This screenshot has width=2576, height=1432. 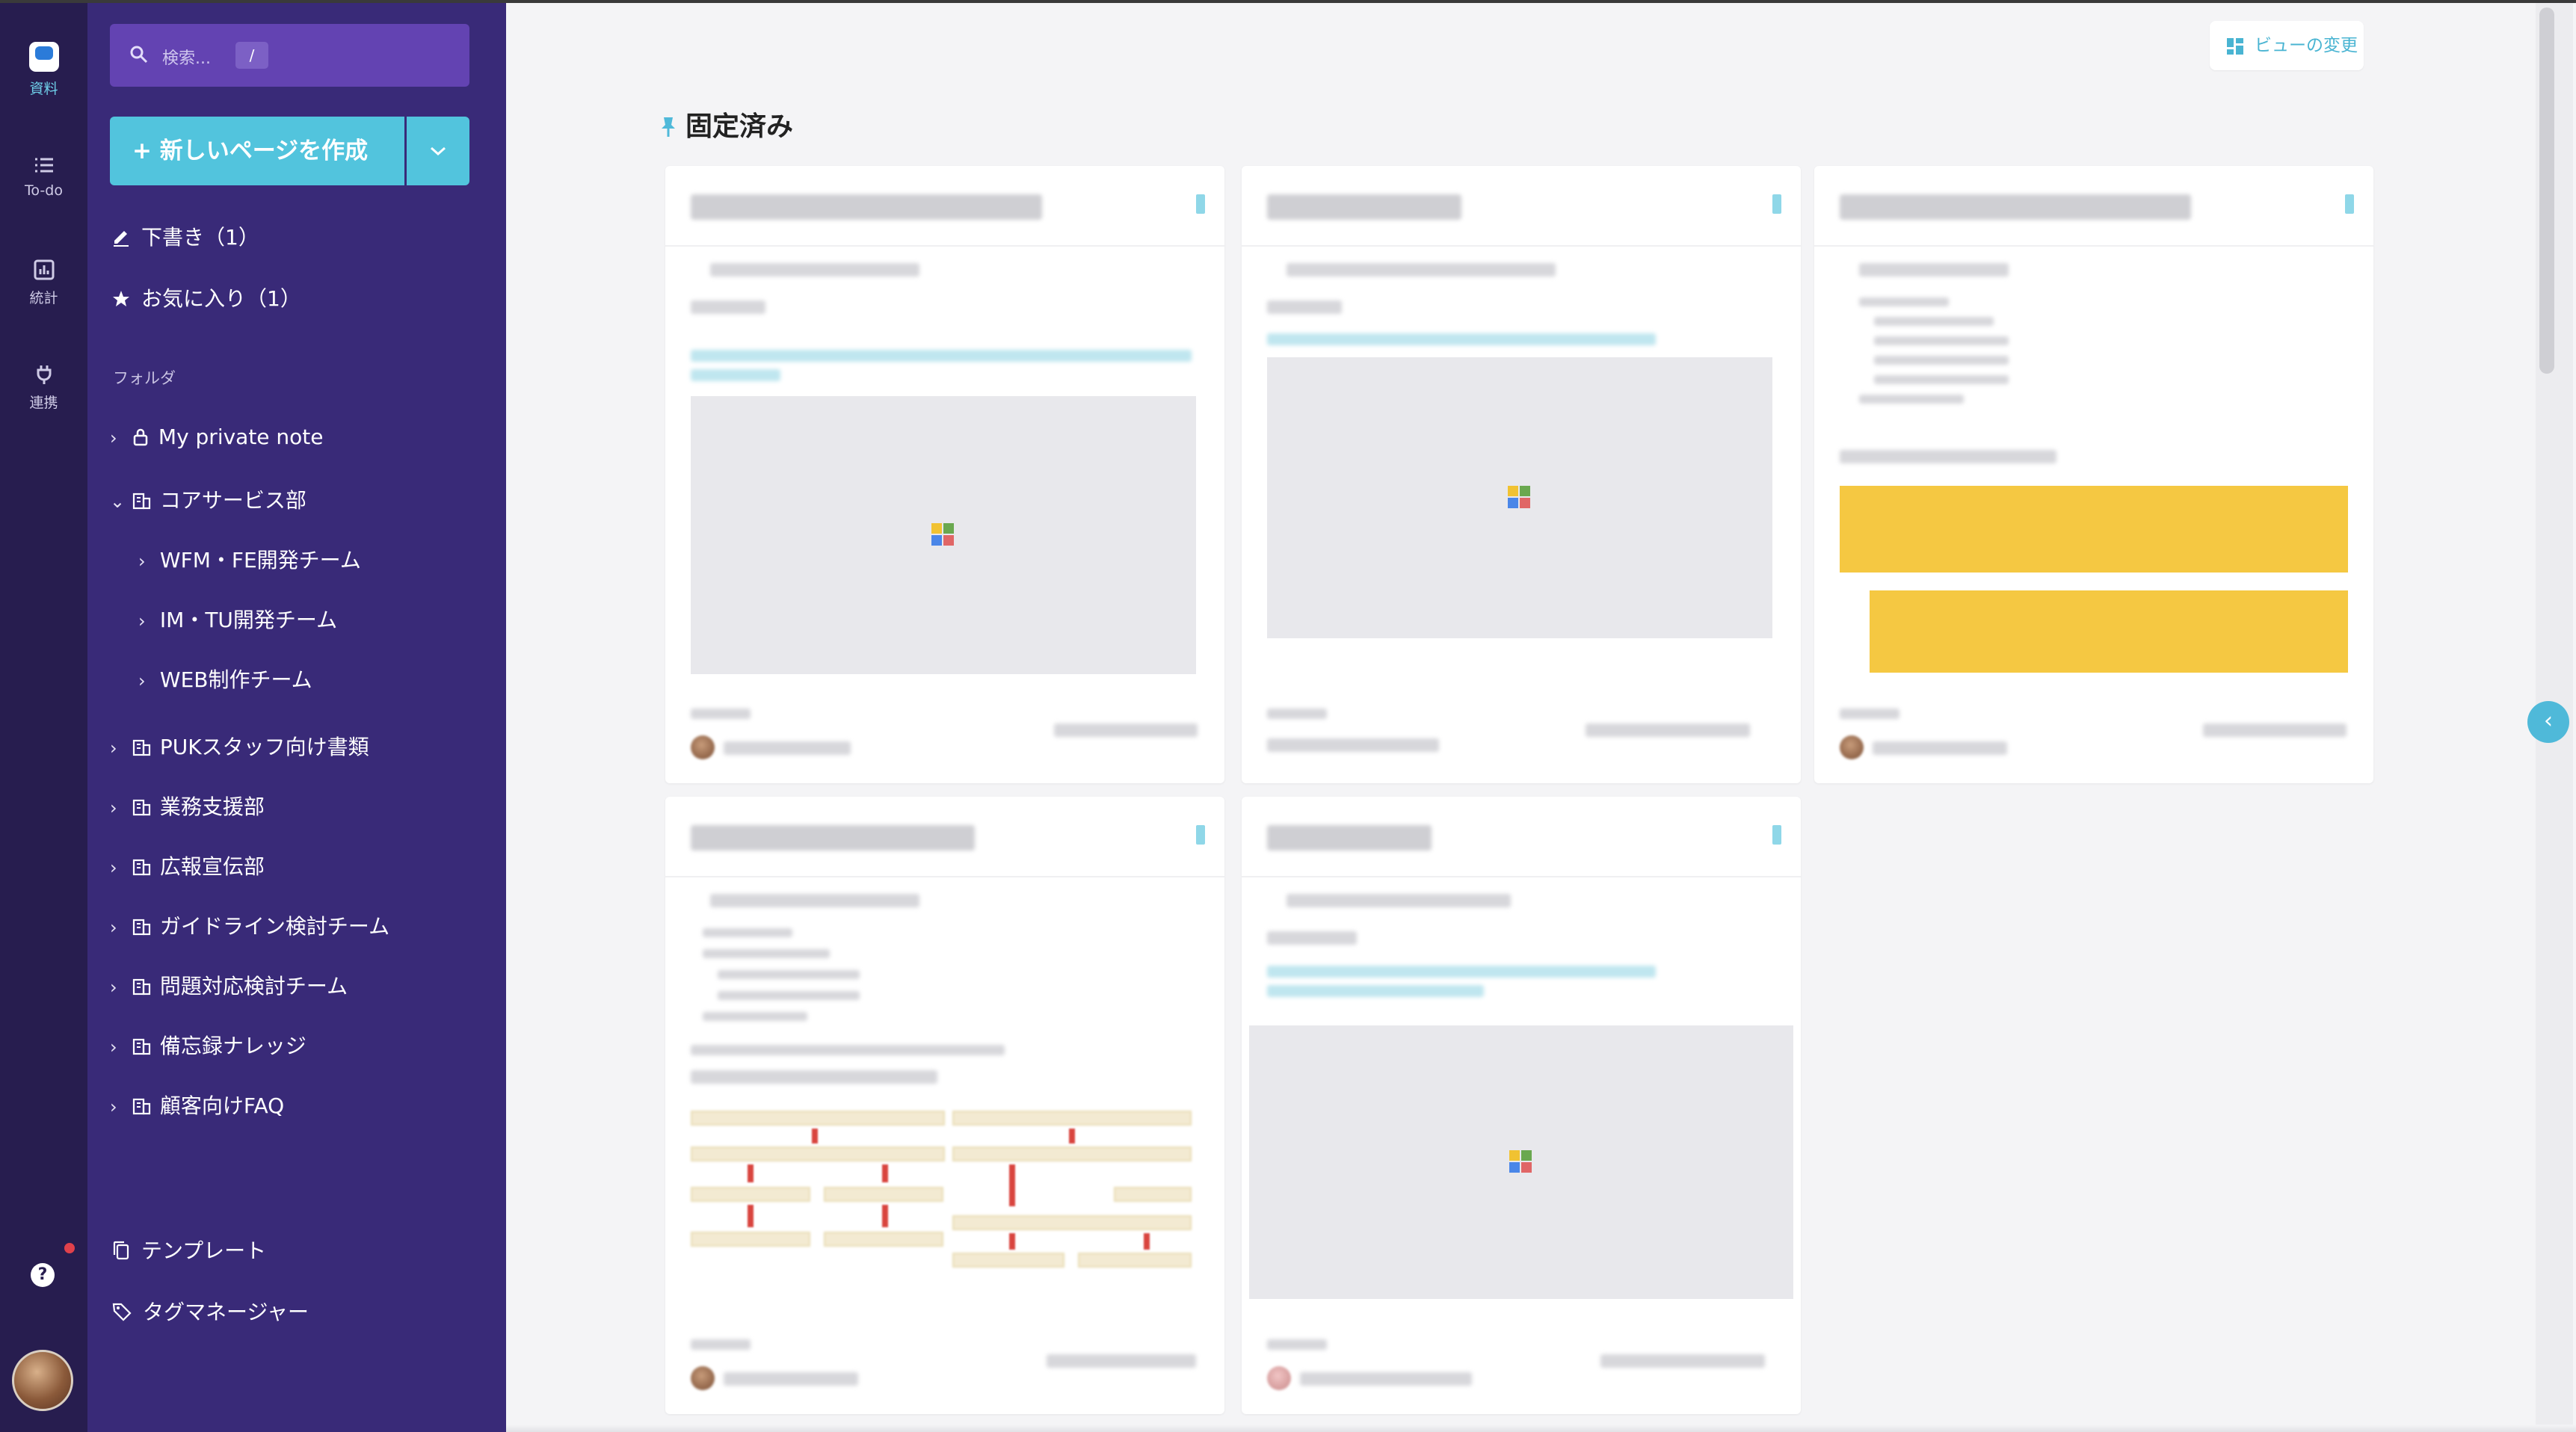 What do you see at coordinates (43, 70) in the screenshot?
I see `rail-item-docs: 資料` at bounding box center [43, 70].